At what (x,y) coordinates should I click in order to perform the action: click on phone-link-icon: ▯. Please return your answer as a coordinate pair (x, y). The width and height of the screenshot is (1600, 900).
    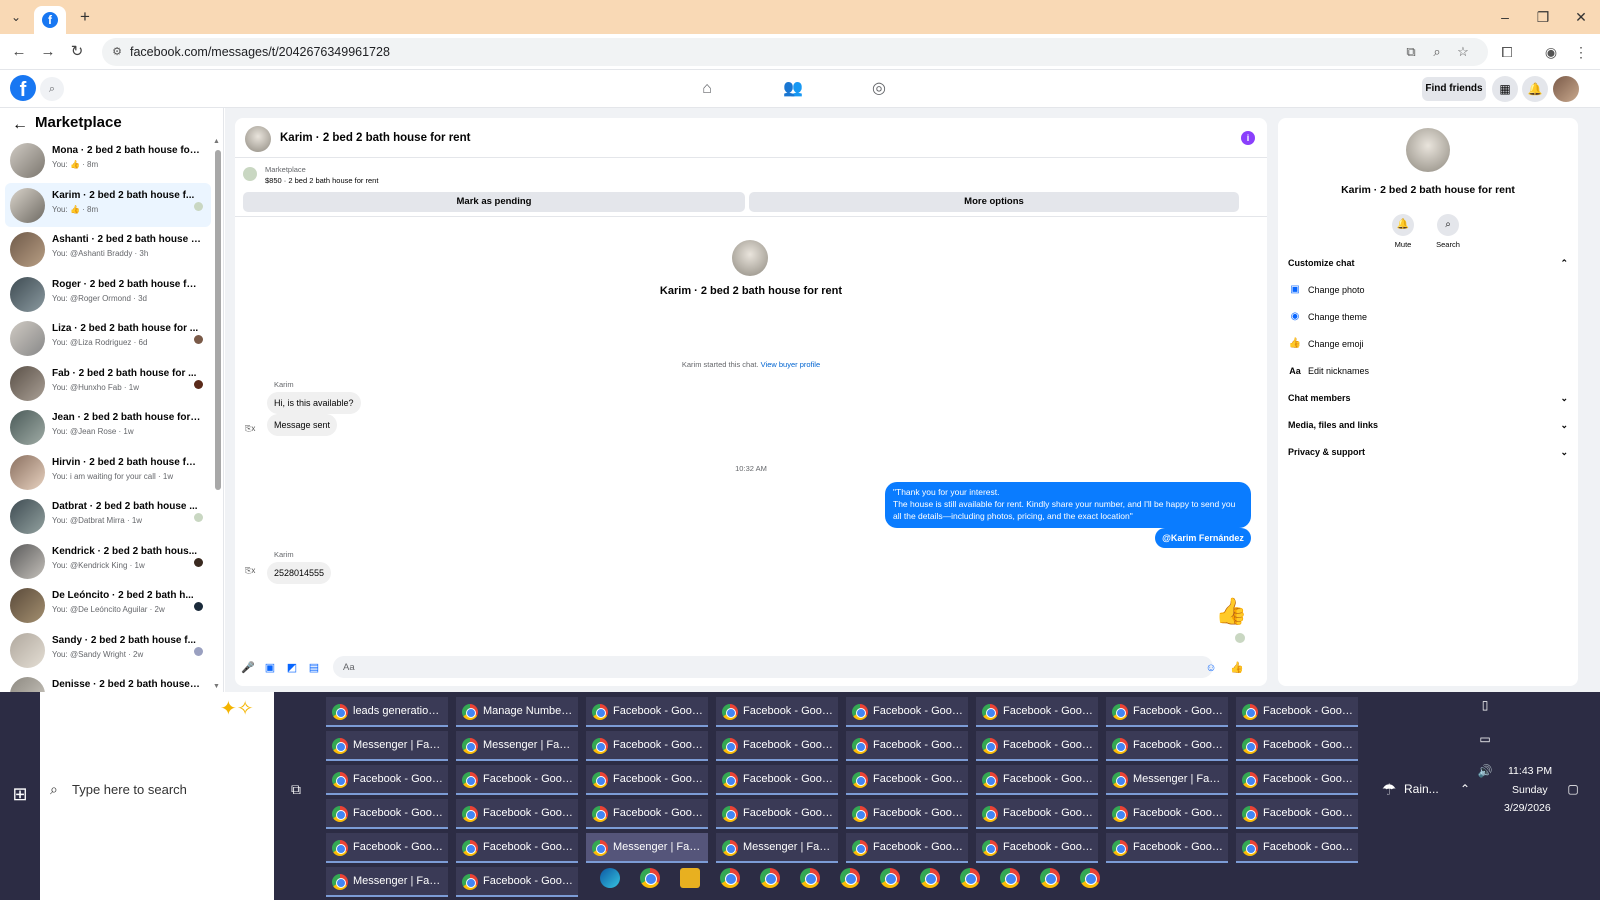
    Looking at the image, I should click on (1485, 705).